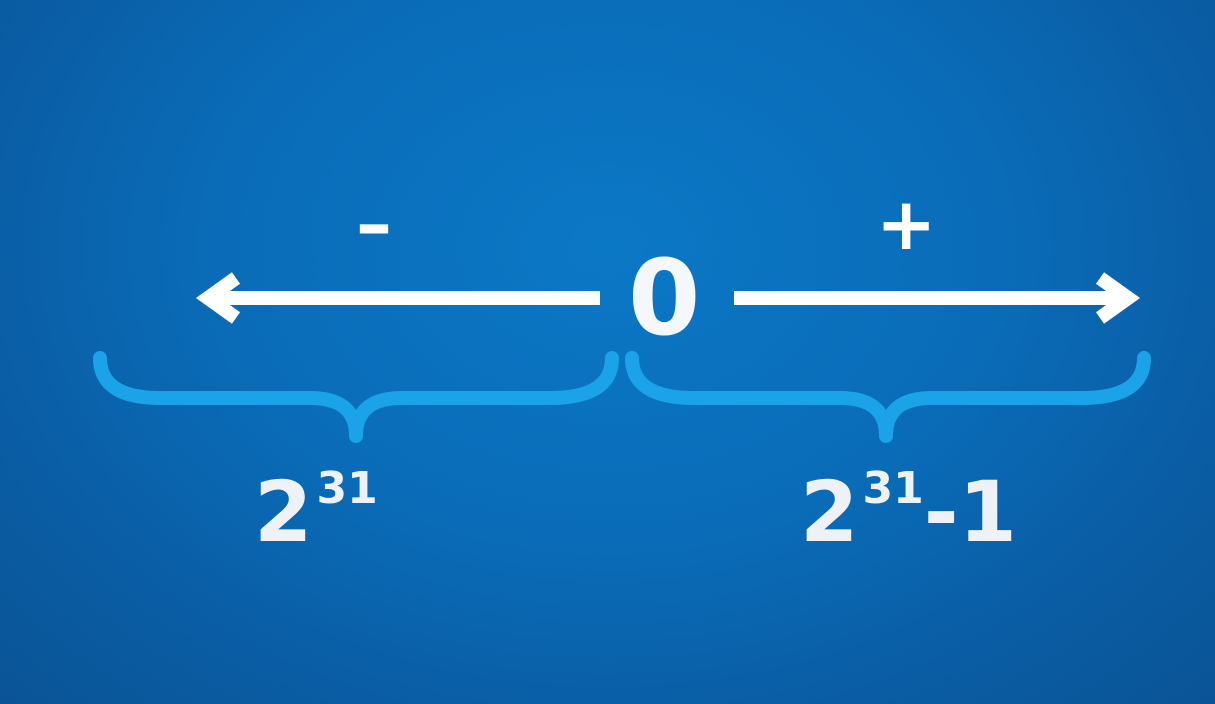 The height and width of the screenshot is (704, 1215). Describe the element at coordinates (283, 512) in the screenshot. I see `negative-count-base: 2` at that location.